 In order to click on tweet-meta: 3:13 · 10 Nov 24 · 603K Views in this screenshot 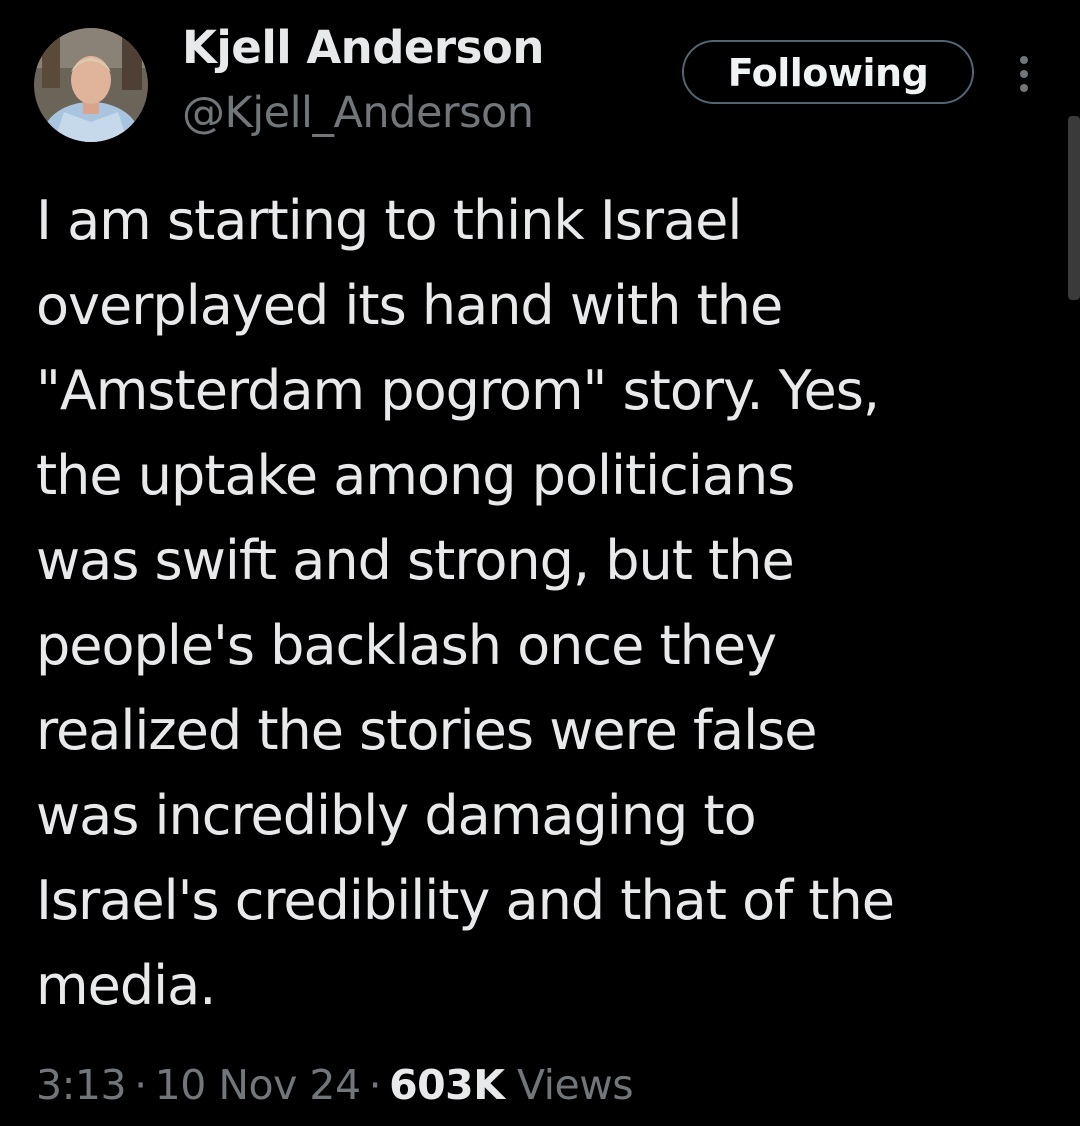, I will do `click(335, 1085)`.